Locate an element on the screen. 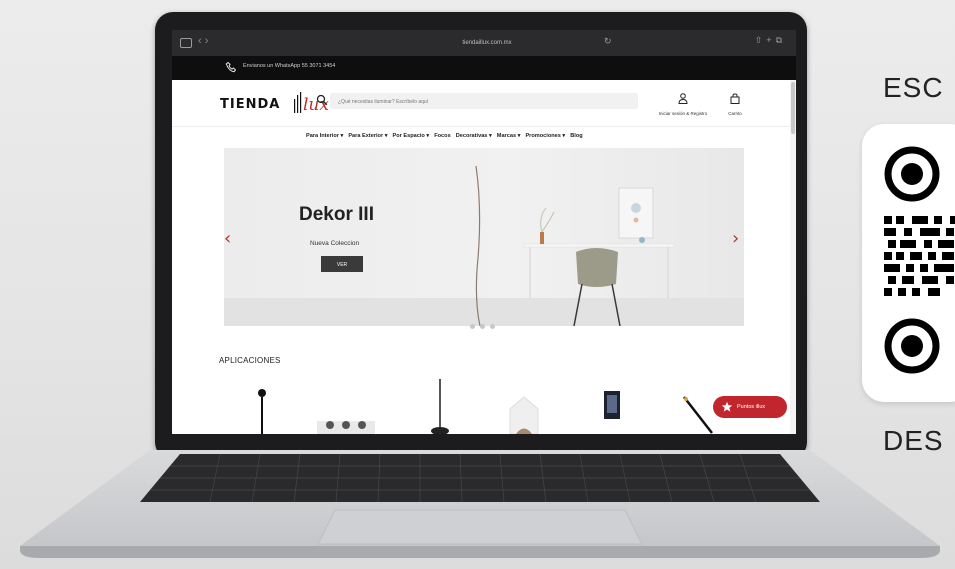 This screenshot has width=955, height=569. nav-item-blog: Blog is located at coordinates (576, 136).